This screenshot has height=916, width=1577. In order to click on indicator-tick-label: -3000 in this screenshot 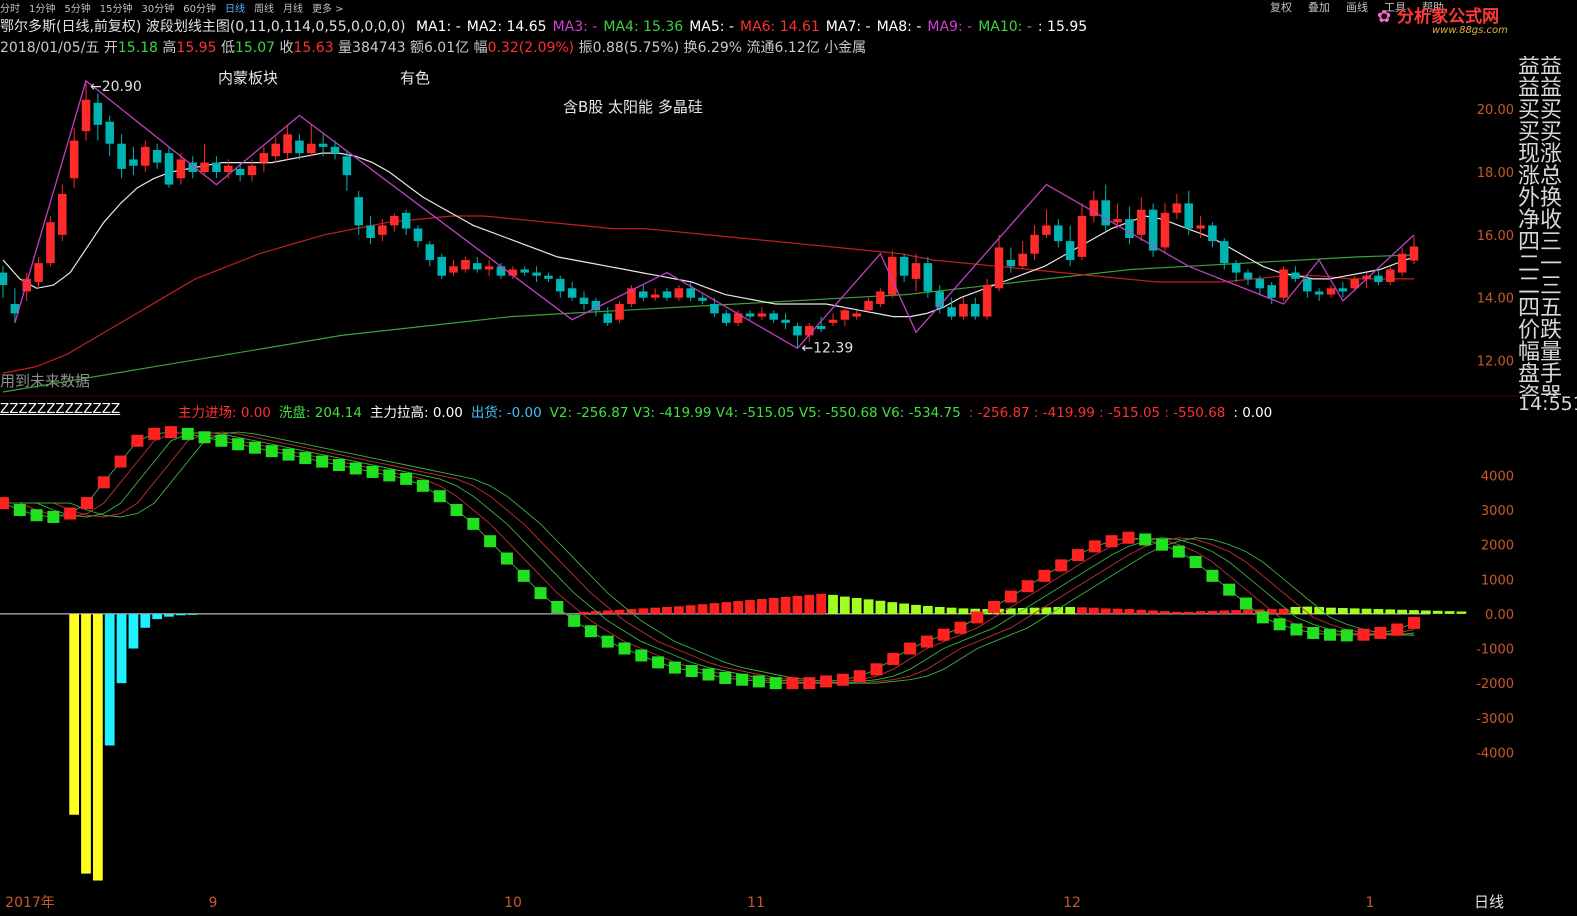, I will do `click(1495, 719)`.